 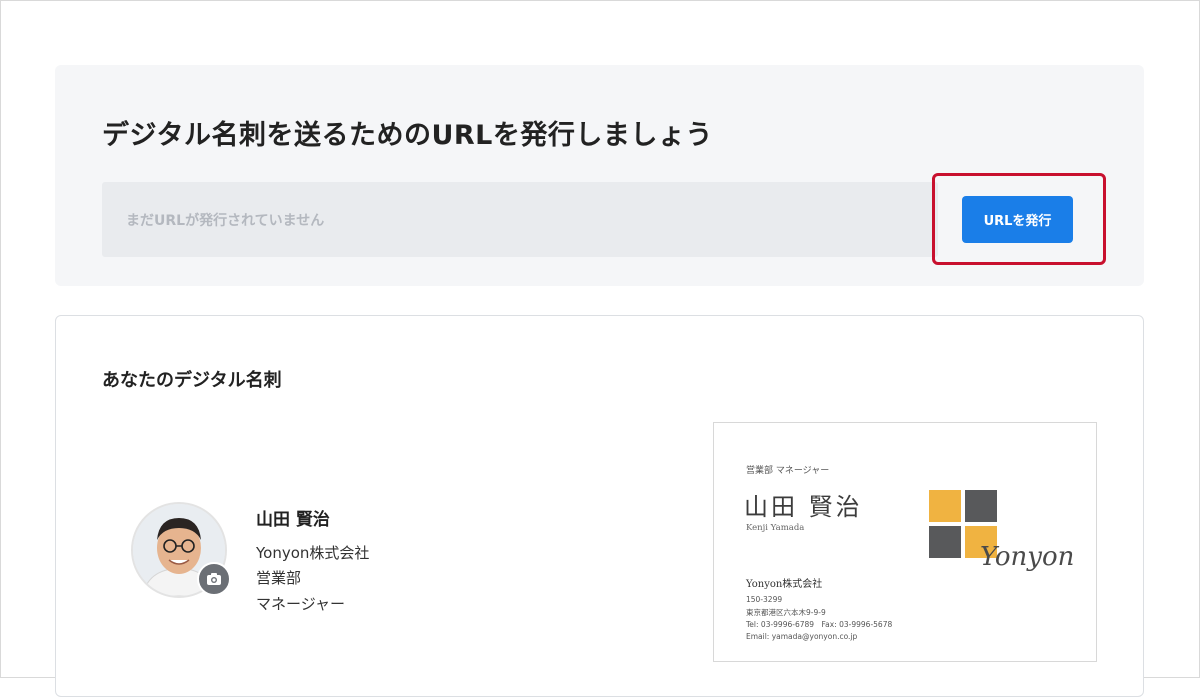 I want to click on card-address: 東京都港区六本木9-9-9, so click(x=786, y=612).